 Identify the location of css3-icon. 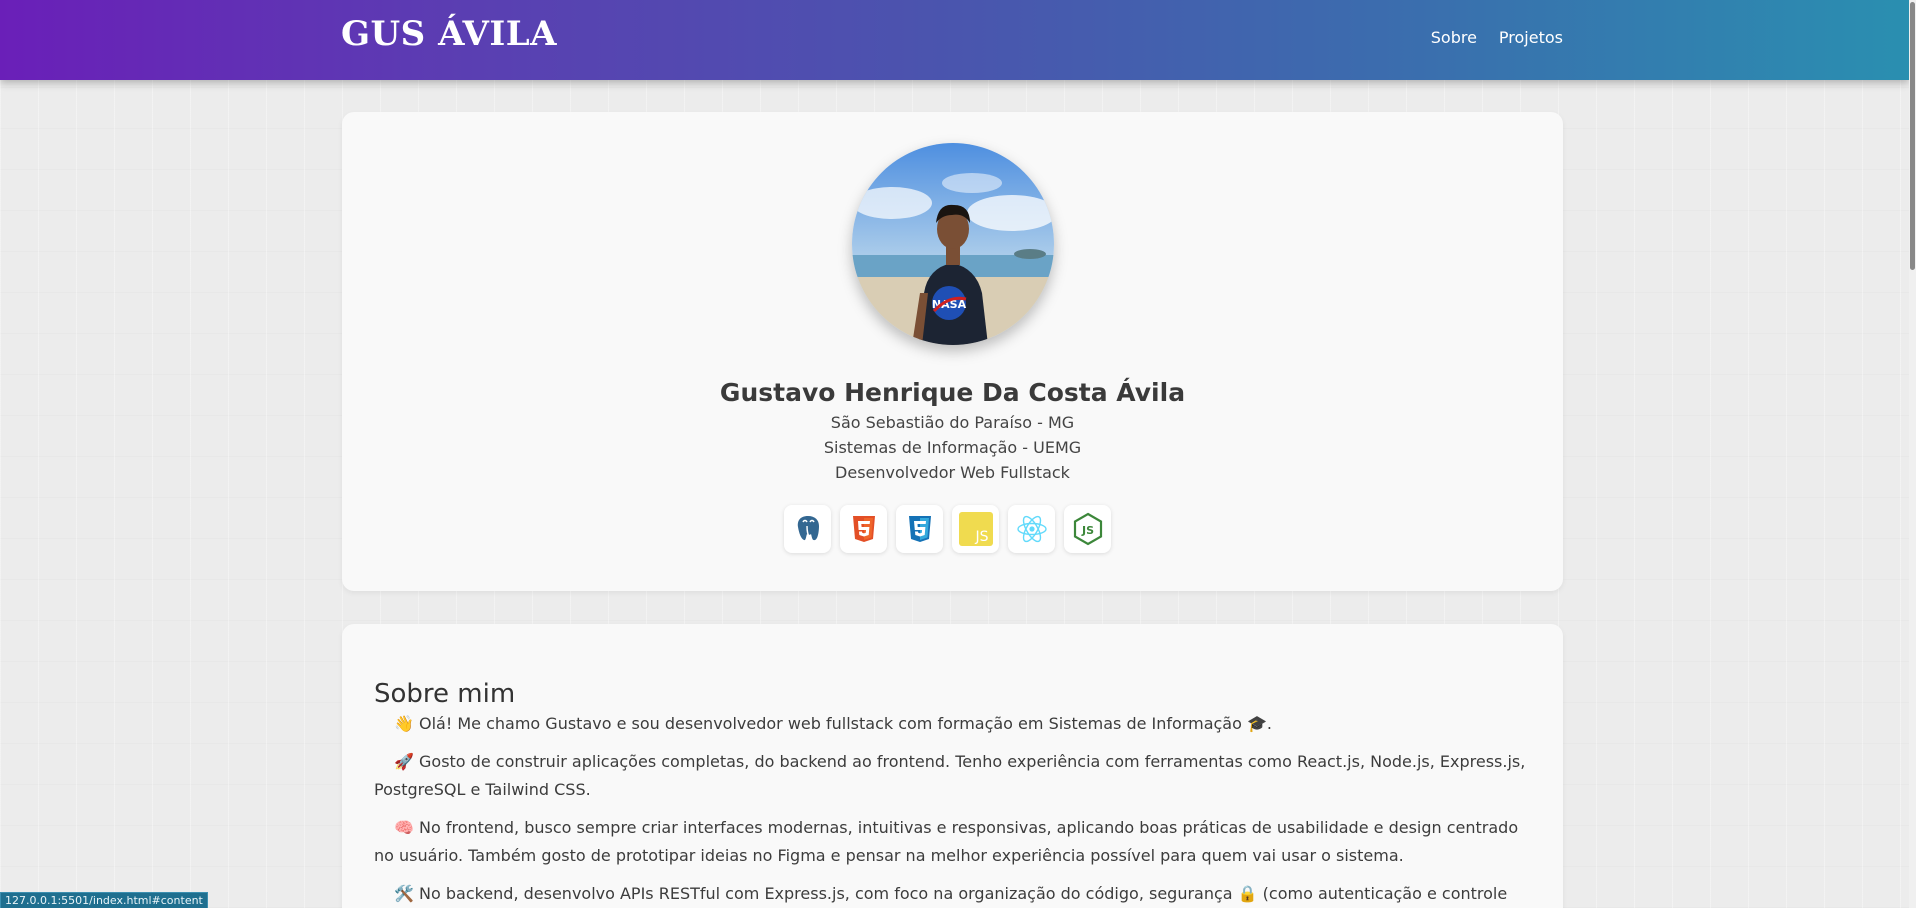
(919, 529).